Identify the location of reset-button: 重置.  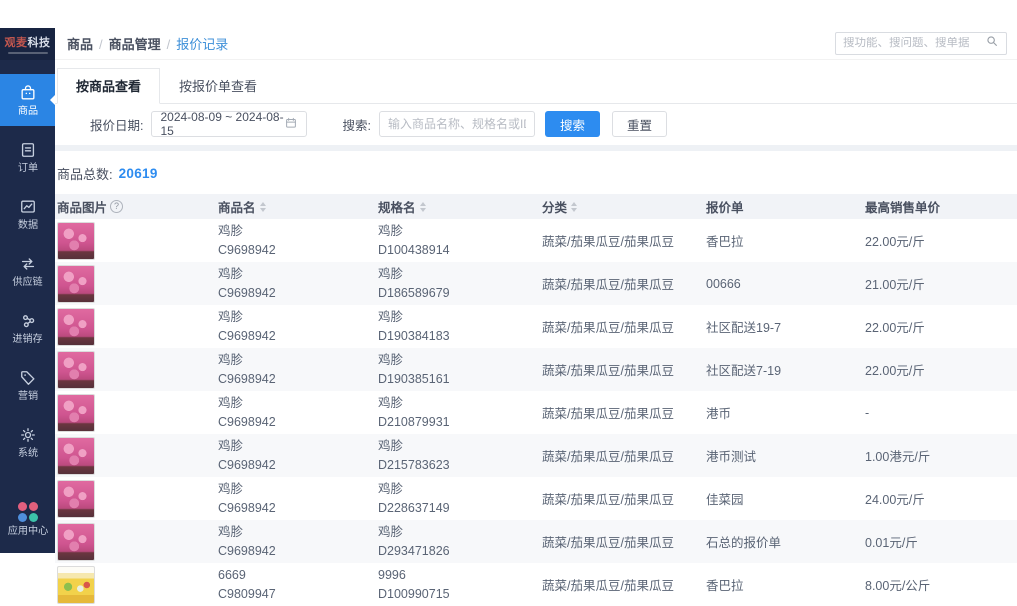
(639, 124).